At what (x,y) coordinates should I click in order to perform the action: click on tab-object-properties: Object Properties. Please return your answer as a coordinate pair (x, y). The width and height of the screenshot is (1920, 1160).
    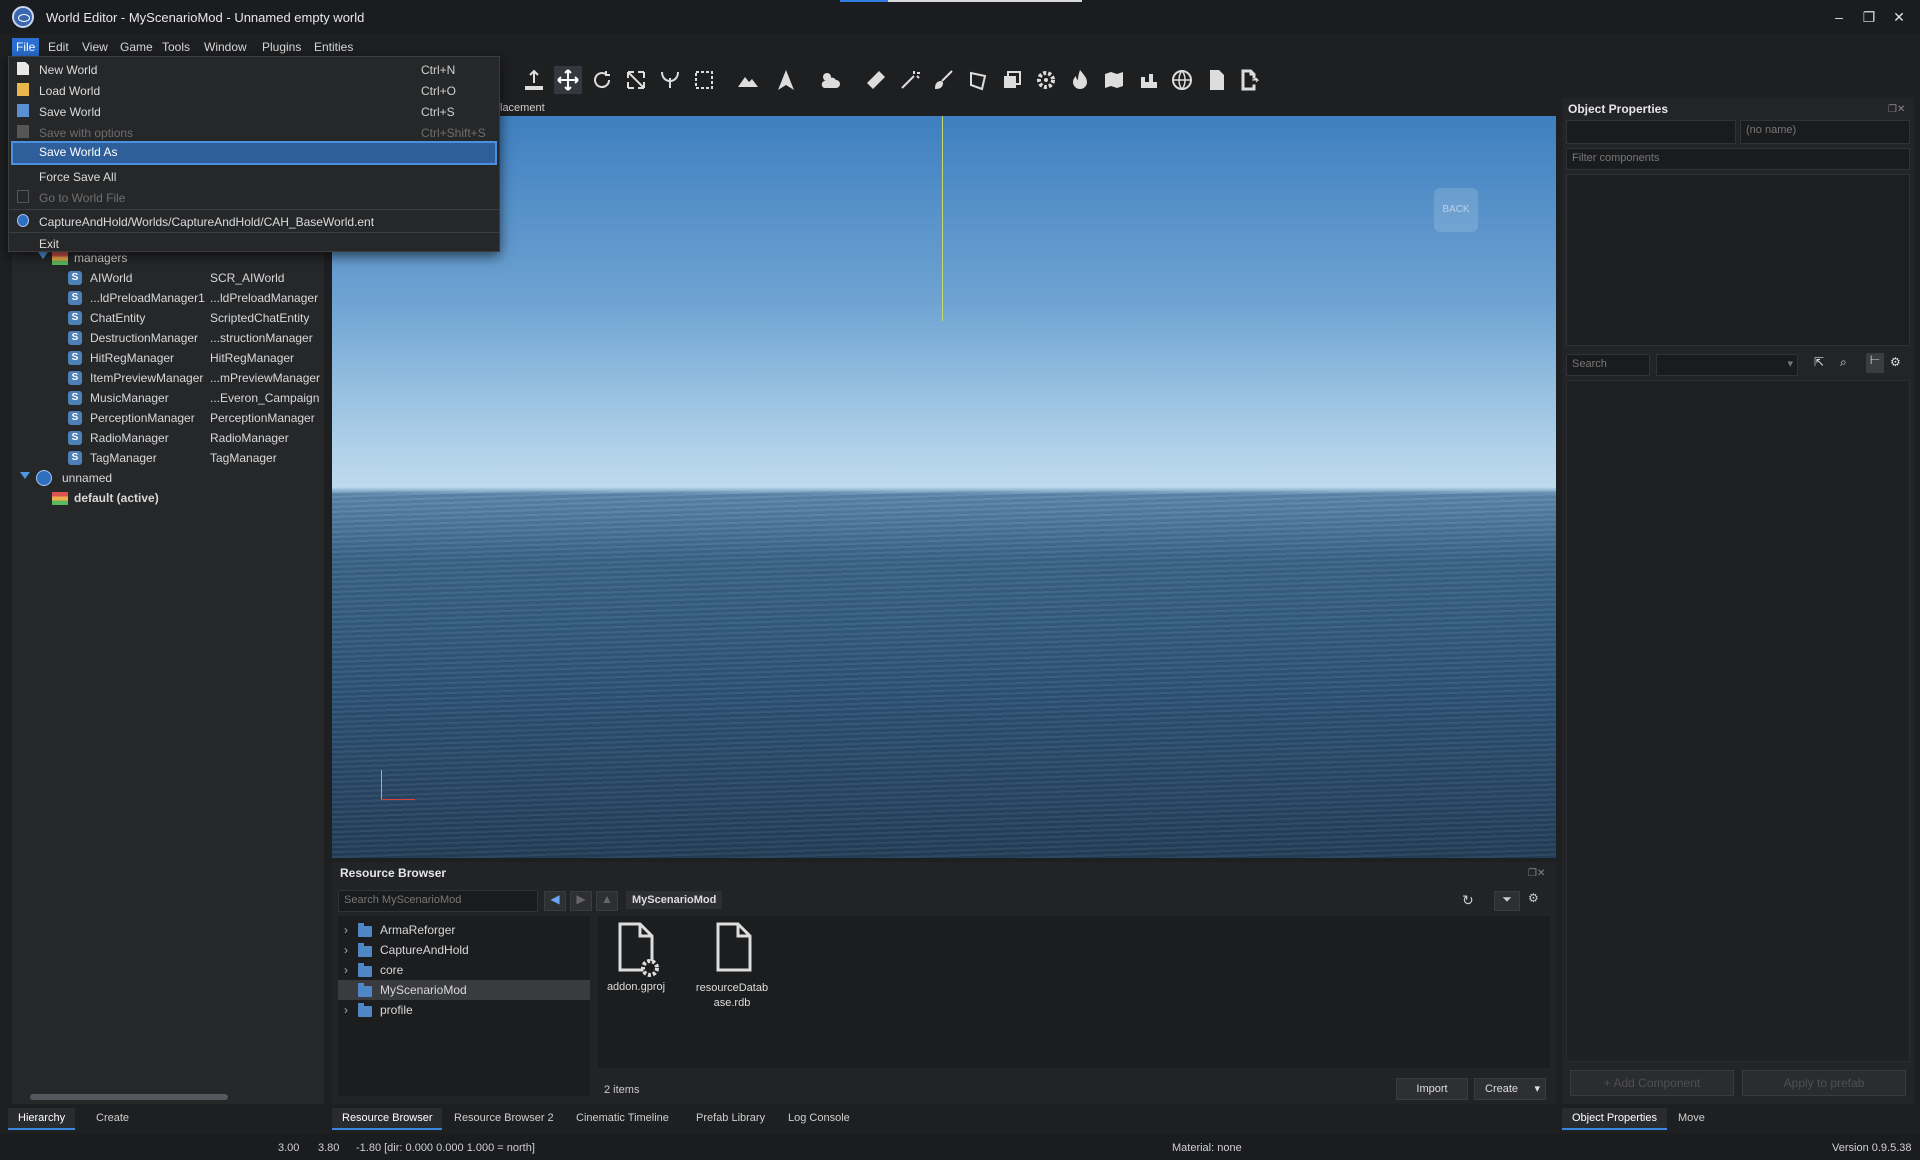
    Looking at the image, I should click on (1614, 1119).